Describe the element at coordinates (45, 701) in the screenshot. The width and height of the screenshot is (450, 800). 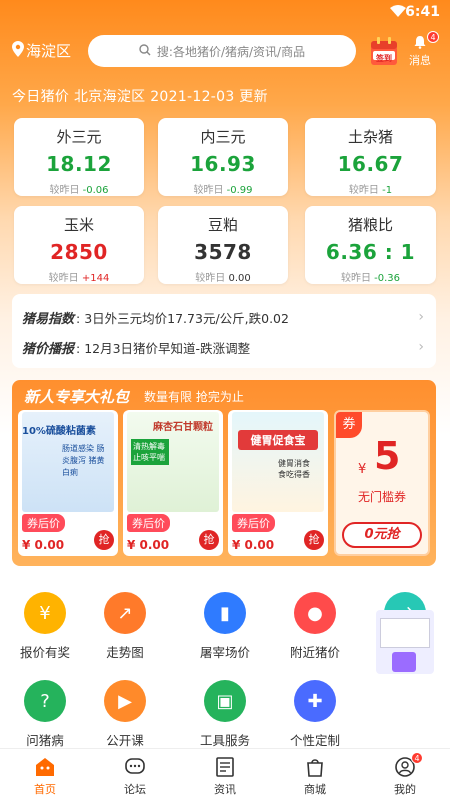
I see `feature-icon: ?` at that location.